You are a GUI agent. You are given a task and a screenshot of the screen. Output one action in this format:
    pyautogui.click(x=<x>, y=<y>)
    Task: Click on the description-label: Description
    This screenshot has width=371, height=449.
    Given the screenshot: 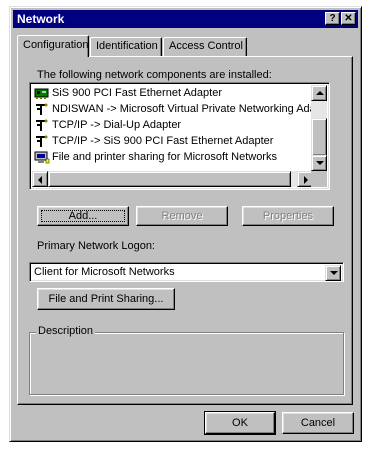 What is the action you would take?
    pyautogui.click(x=66, y=331)
    